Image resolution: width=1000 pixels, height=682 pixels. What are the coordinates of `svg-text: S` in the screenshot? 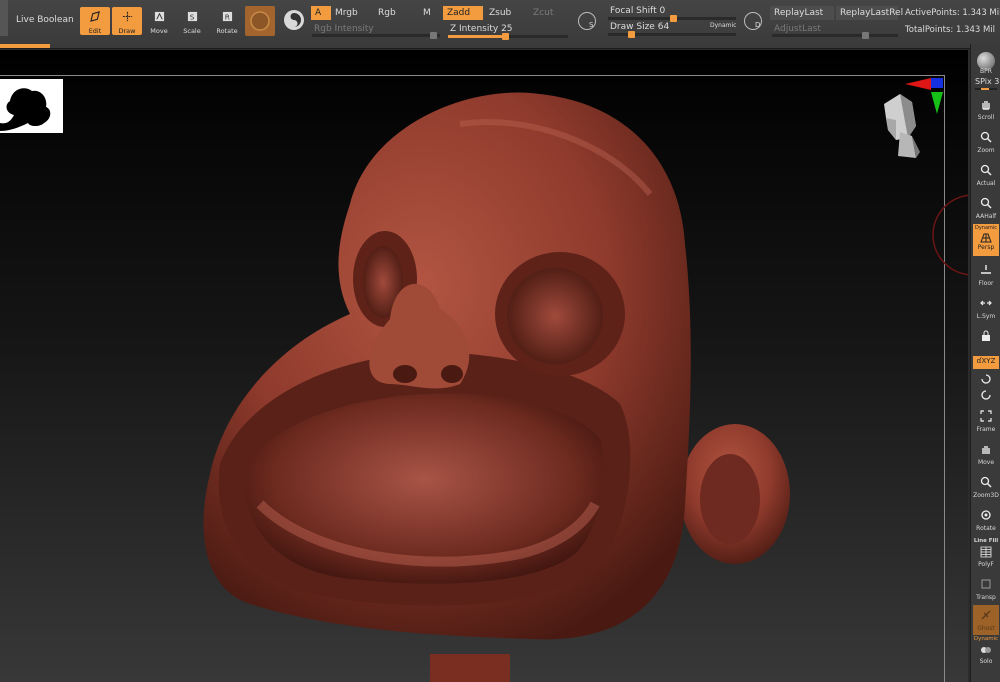 It's located at (192, 16).